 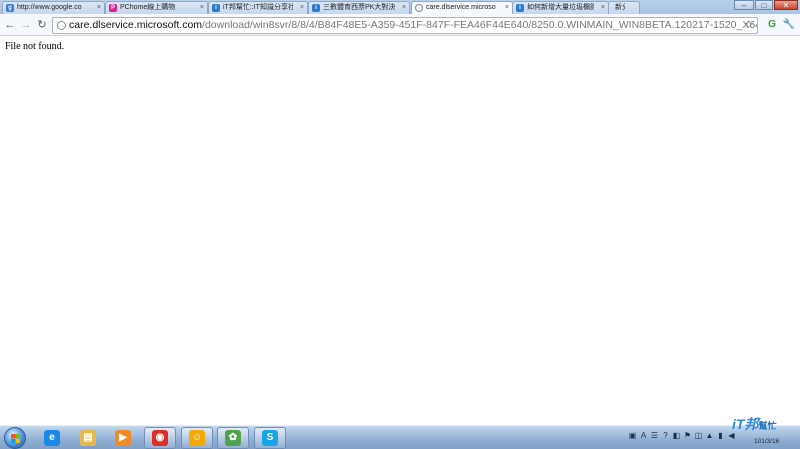 What do you see at coordinates (113, 8) in the screenshot?
I see `pchome-favicon: P` at bounding box center [113, 8].